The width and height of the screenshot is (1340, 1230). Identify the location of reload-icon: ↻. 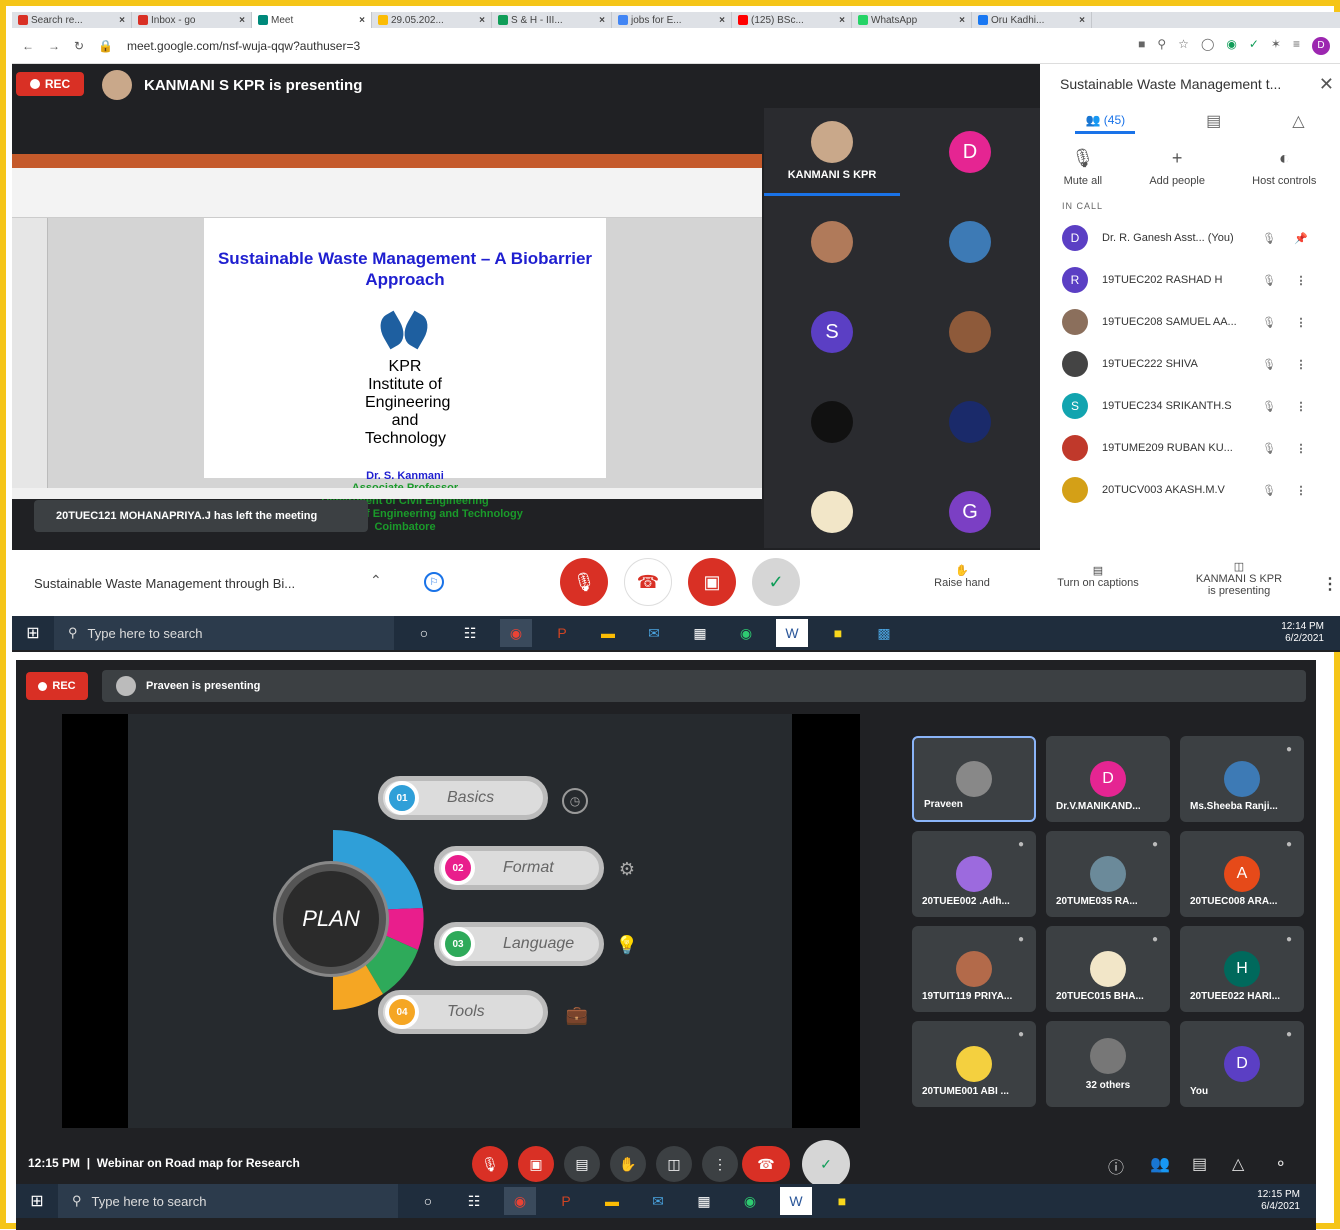
(79, 46).